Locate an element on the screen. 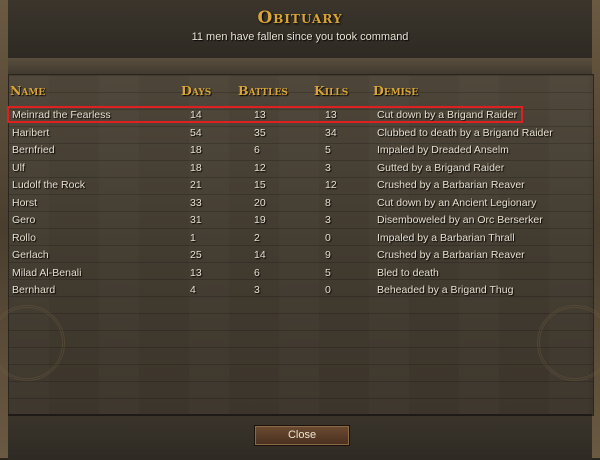  table-row: Ulf 18 12 3 Gutted by a Brigand Raider is located at coordinates (300, 168).